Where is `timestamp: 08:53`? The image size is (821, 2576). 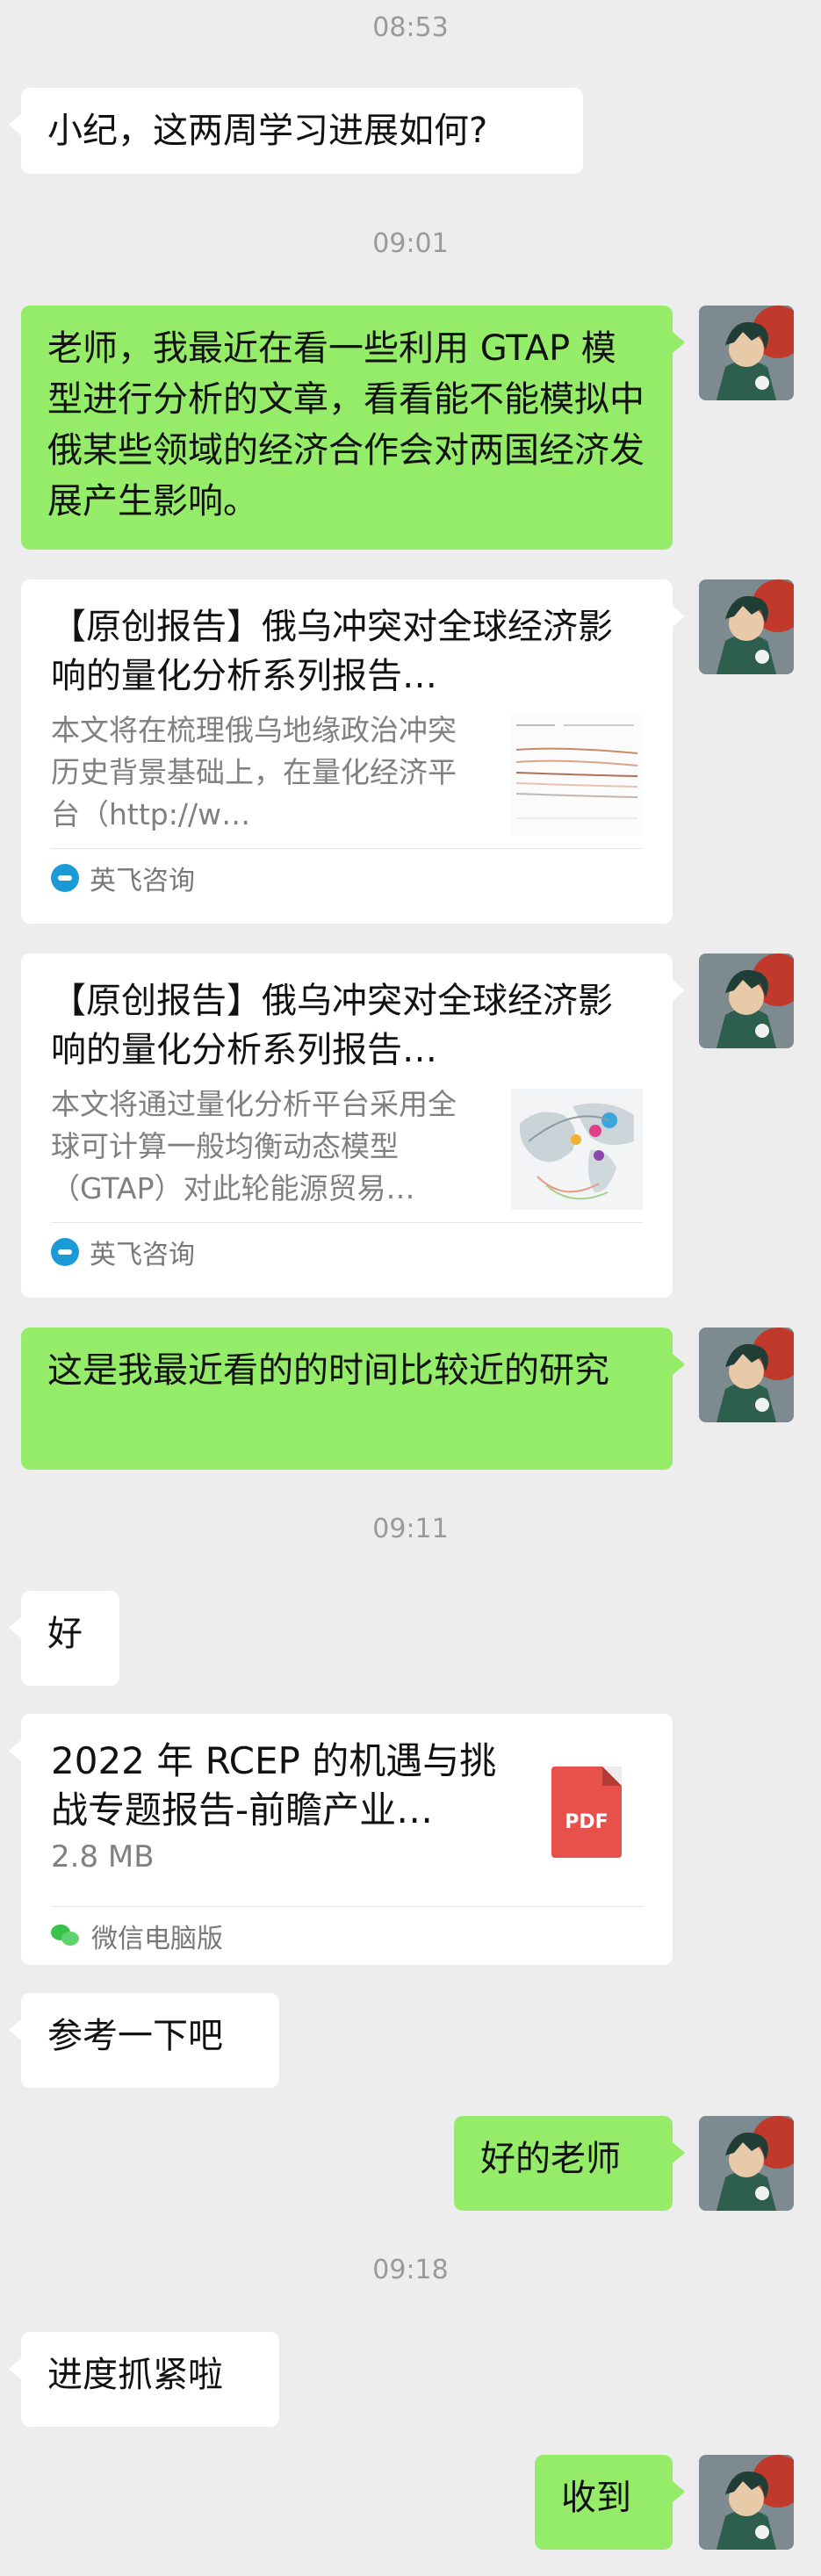
timestamp: 08:53 is located at coordinates (410, 27).